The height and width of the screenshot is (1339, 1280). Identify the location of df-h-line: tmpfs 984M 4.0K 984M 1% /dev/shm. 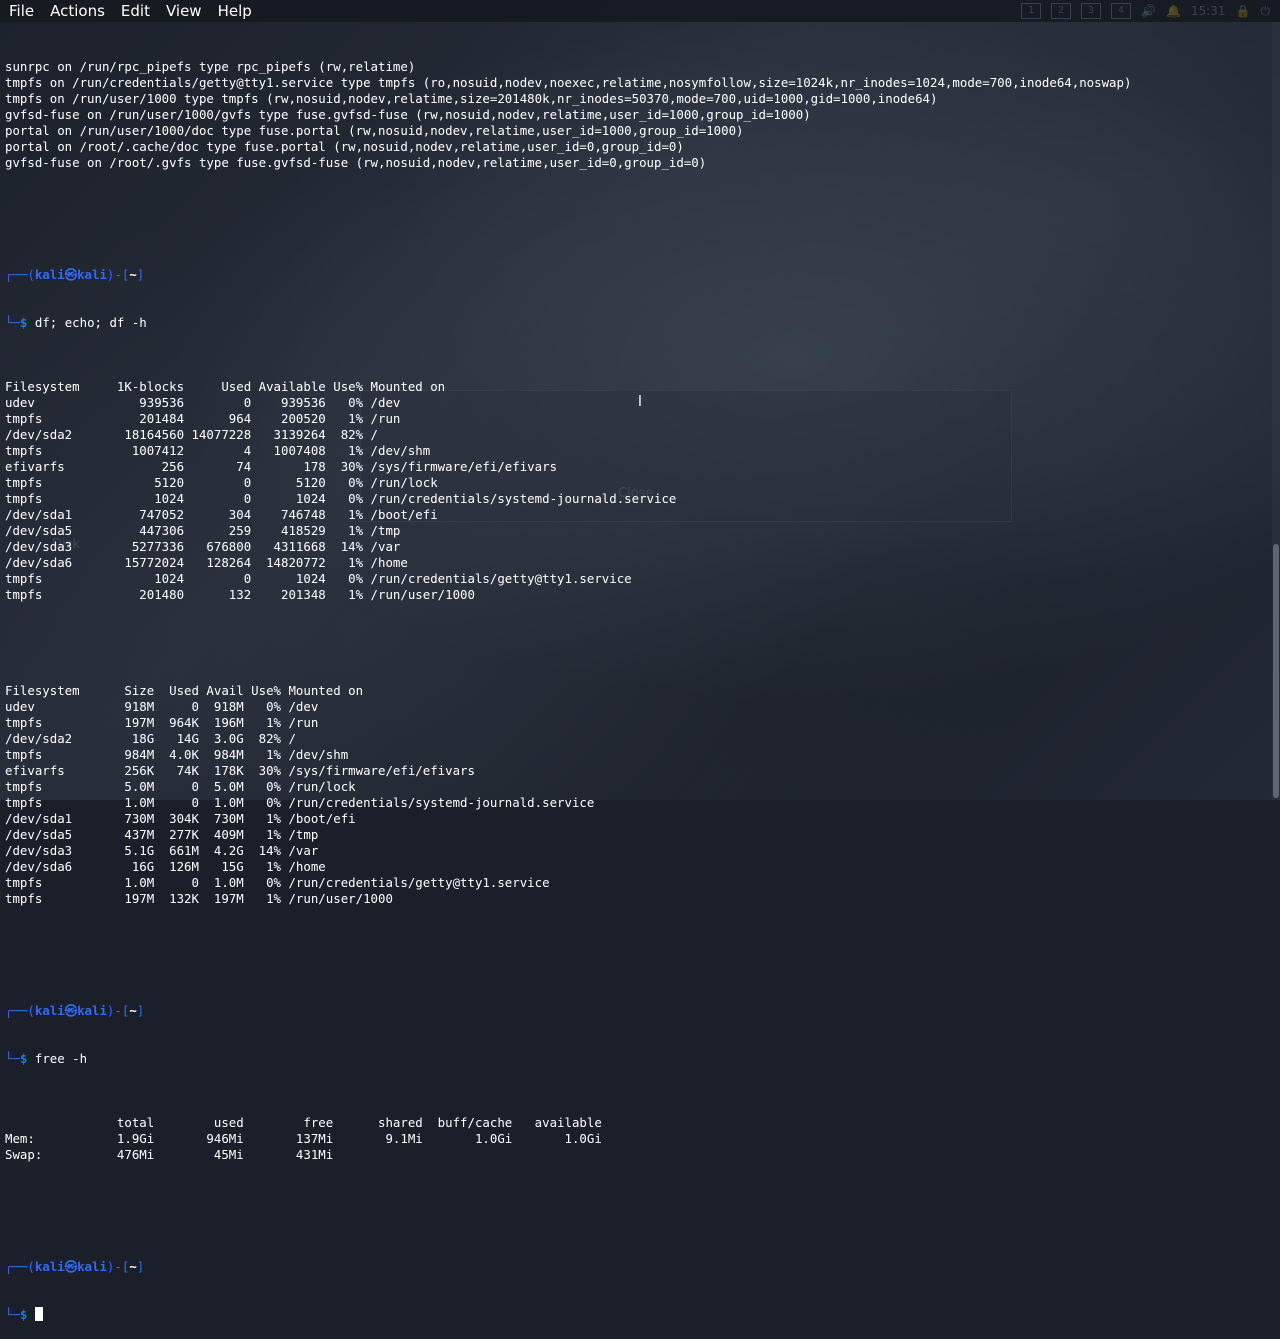
(177, 754).